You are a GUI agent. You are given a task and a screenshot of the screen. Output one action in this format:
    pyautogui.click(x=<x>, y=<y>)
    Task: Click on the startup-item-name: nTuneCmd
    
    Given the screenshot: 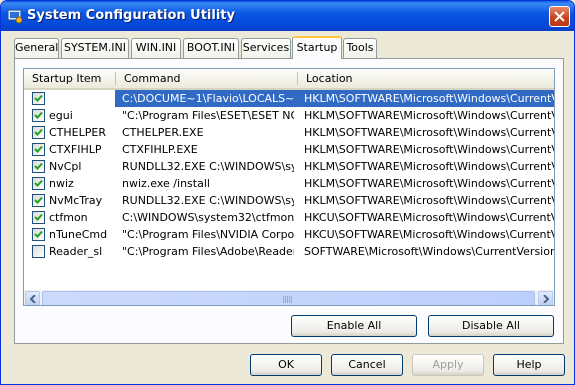 What is the action you would take?
    pyautogui.click(x=78, y=234)
    